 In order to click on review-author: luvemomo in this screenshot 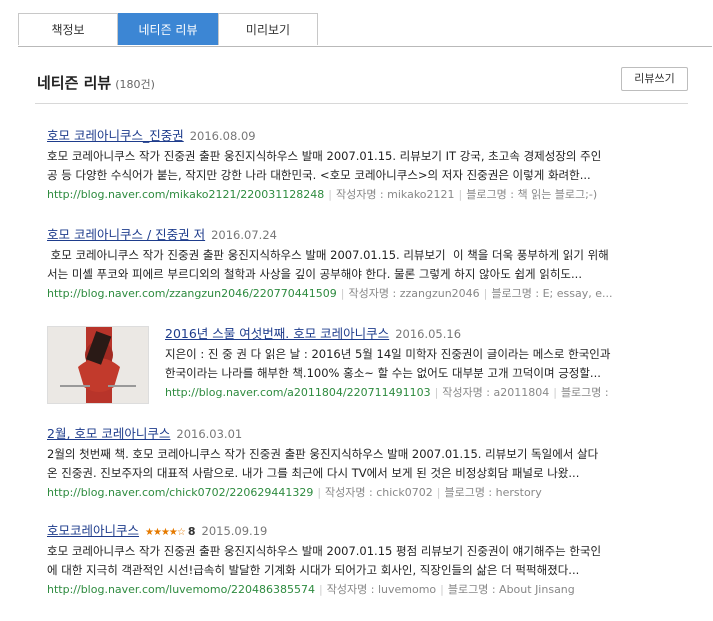, I will do `click(407, 589)`.